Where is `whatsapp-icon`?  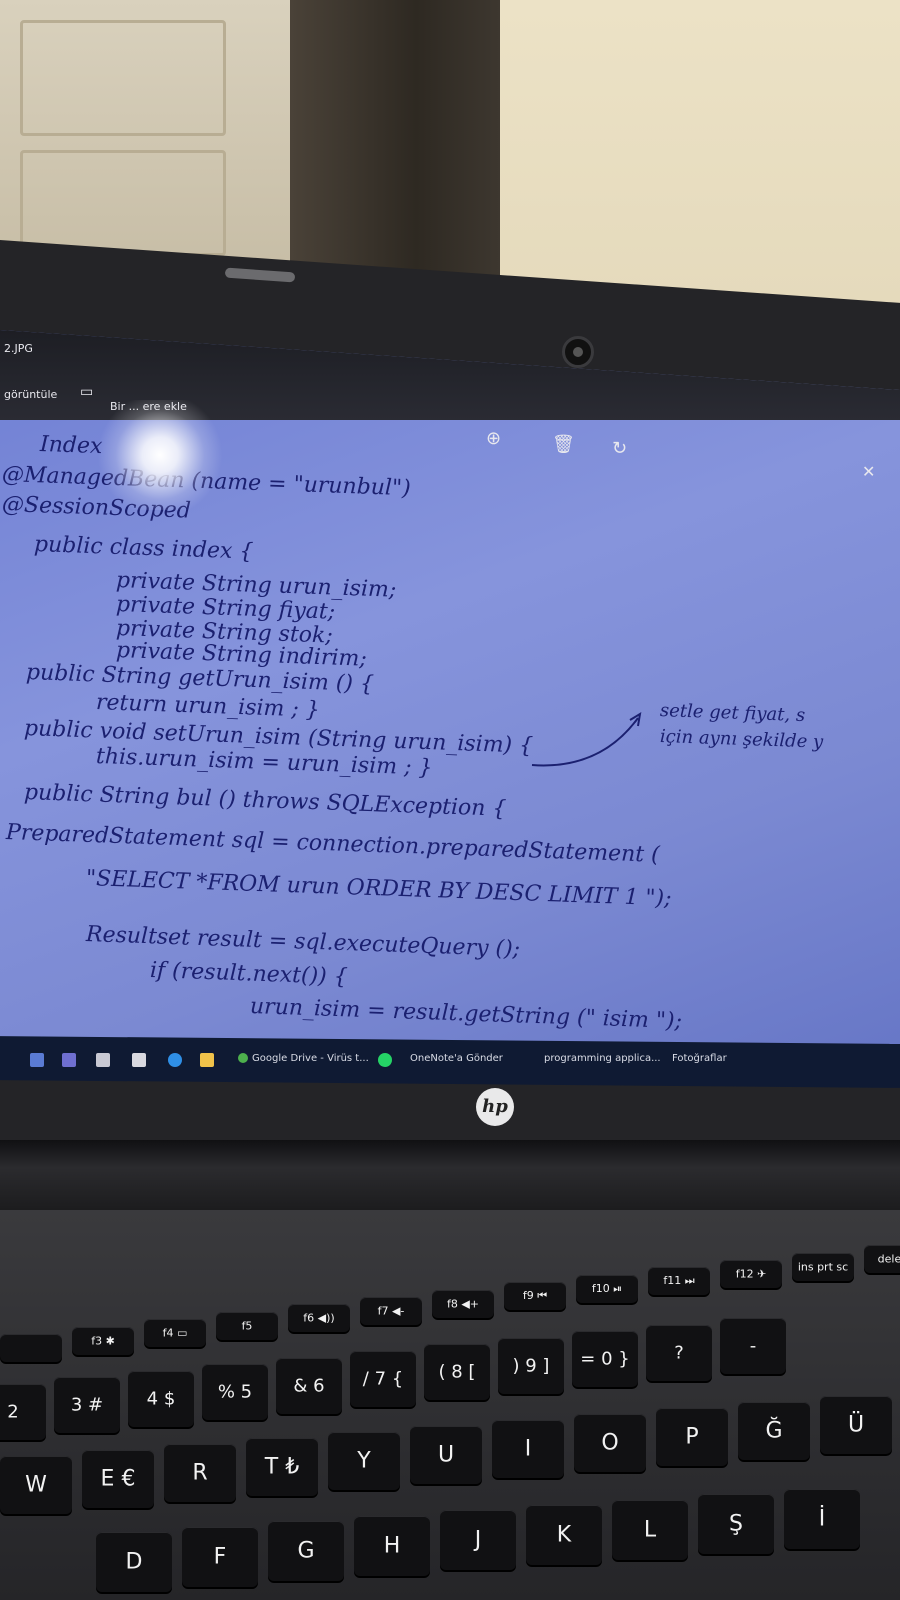 whatsapp-icon is located at coordinates (385, 1060).